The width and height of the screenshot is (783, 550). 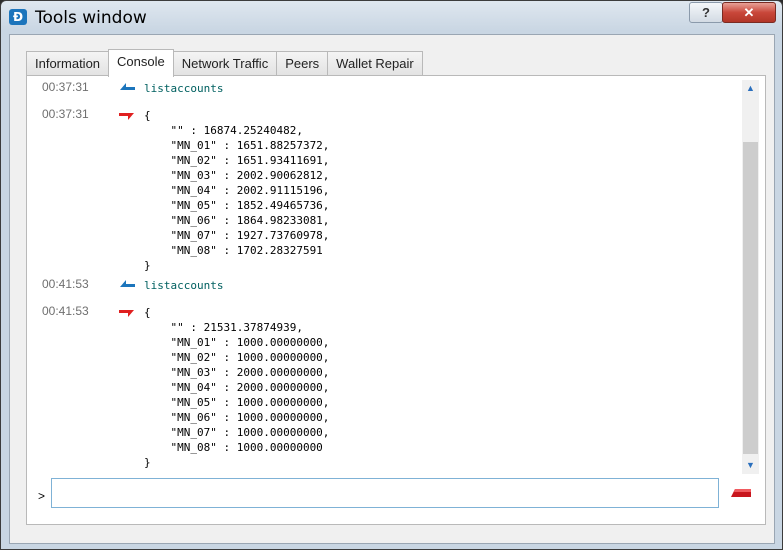 What do you see at coordinates (385, 493) in the screenshot?
I see `console-command-input` at bounding box center [385, 493].